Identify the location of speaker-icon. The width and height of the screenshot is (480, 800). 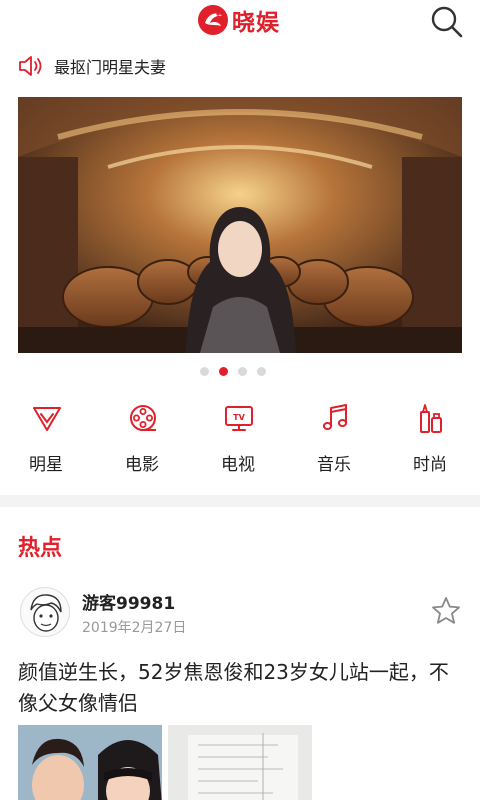
(30, 66).